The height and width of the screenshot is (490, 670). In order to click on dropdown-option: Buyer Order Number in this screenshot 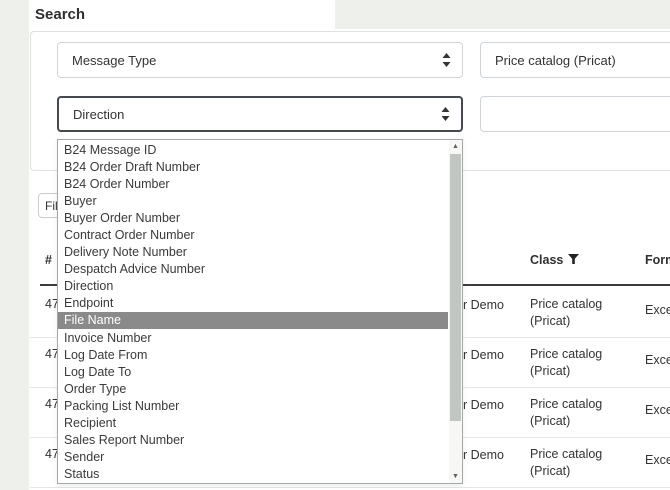, I will do `click(253, 217)`.